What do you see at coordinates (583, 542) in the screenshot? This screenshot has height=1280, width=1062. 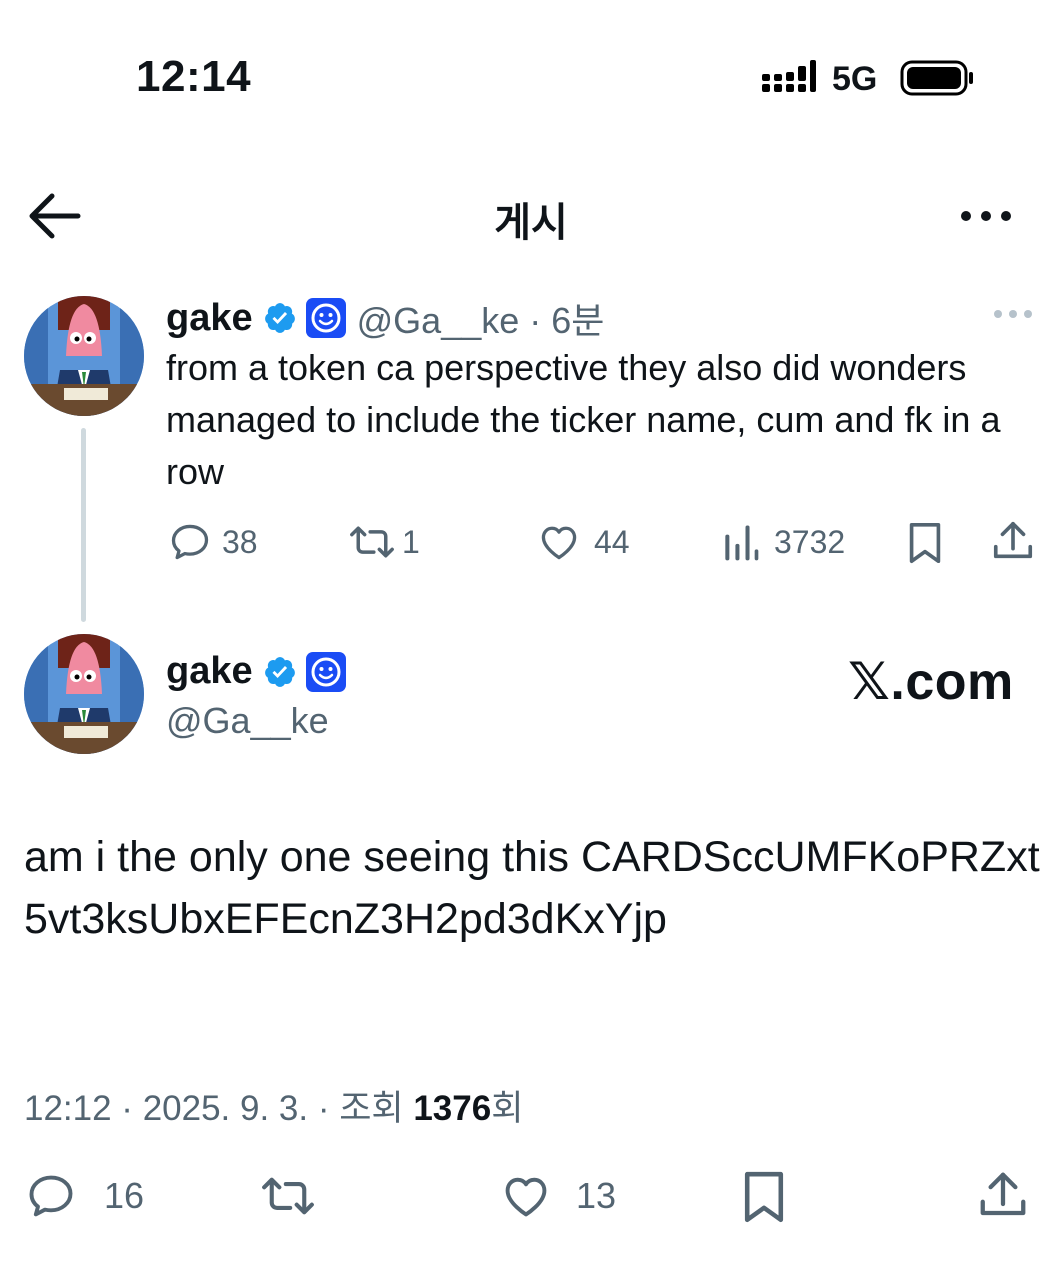 I see `like-button: 44` at bounding box center [583, 542].